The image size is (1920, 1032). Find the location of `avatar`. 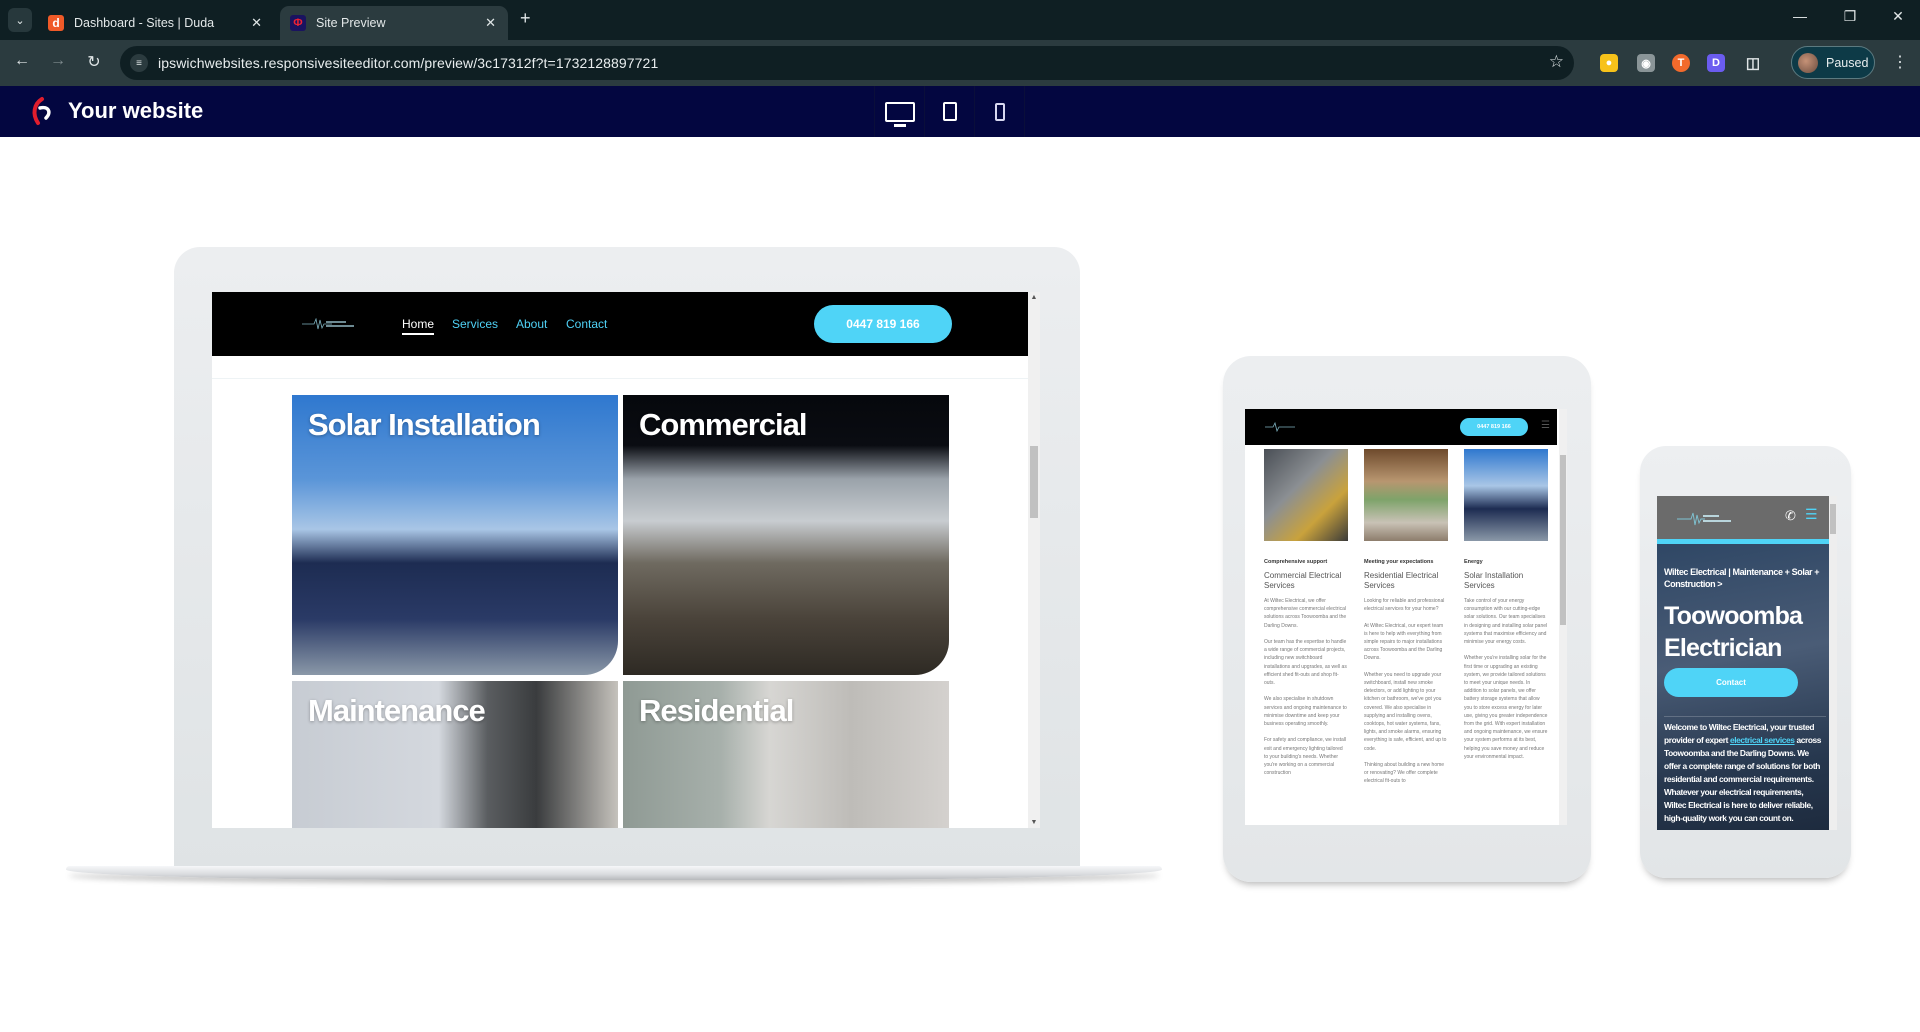

avatar is located at coordinates (1808, 62).